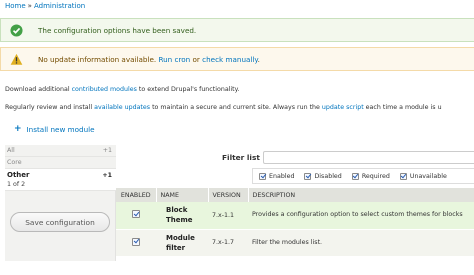 This screenshot has height=275, width=474. What do you see at coordinates (60, 222) in the screenshot?
I see `save-configuration-button: Save configuration` at bounding box center [60, 222].